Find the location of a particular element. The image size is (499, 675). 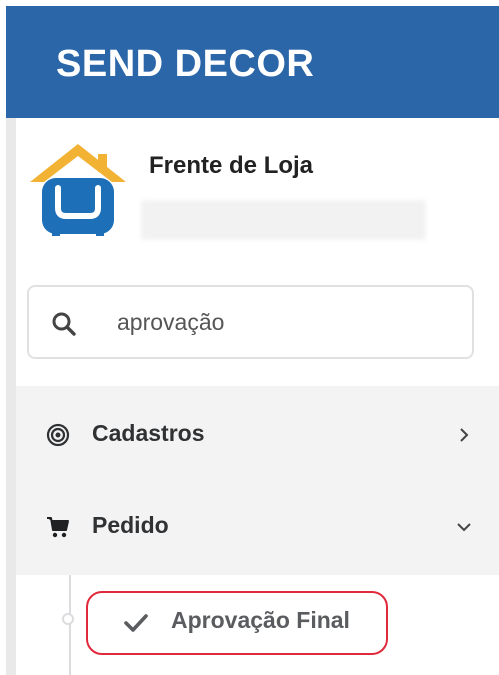

sofa-house-logo-icon is located at coordinates (78, 190).